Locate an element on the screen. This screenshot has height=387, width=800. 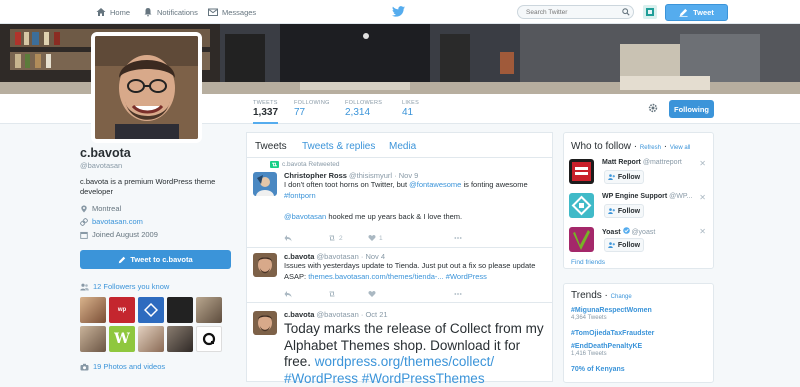
view-all-link: View all is located at coordinates (680, 148).